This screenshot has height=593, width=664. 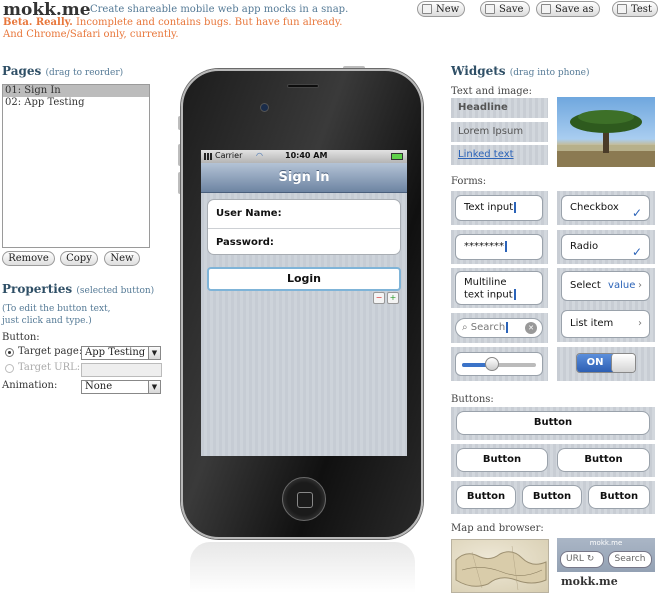 What do you see at coordinates (640, 323) in the screenshot?
I see `chevron-right-icon: ›` at bounding box center [640, 323].